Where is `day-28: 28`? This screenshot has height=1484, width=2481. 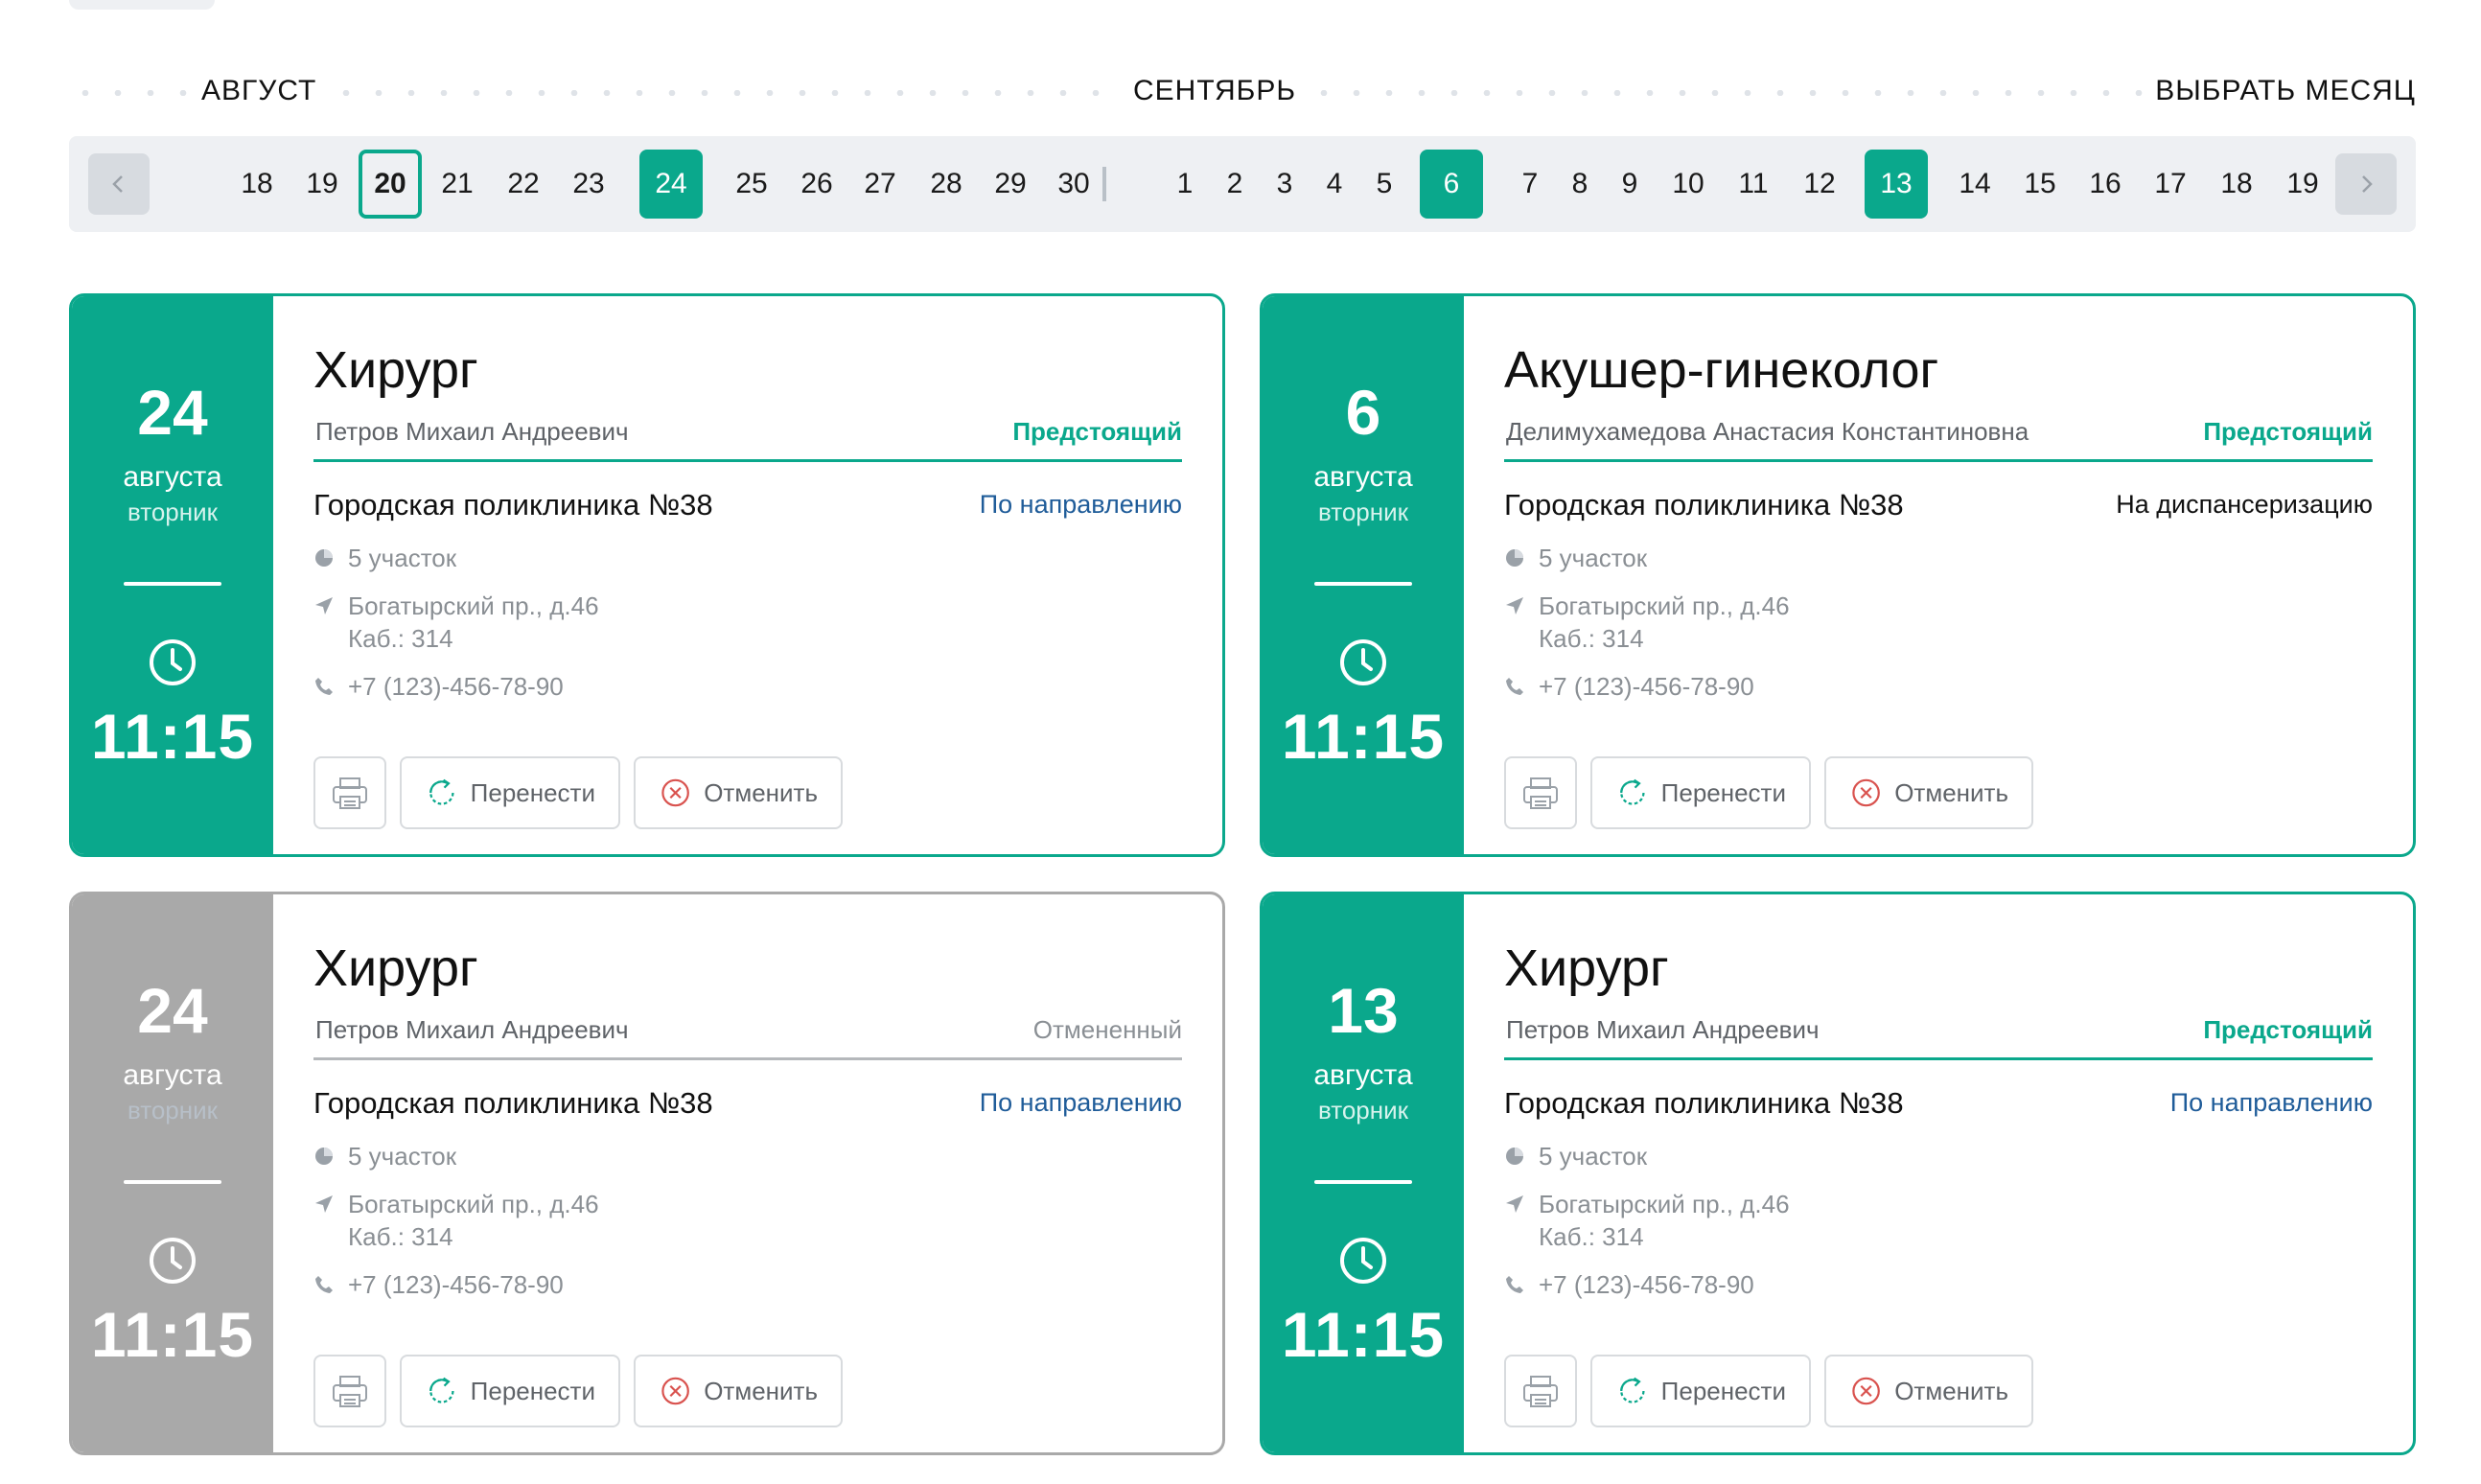
day-28: 28 is located at coordinates (946, 185).